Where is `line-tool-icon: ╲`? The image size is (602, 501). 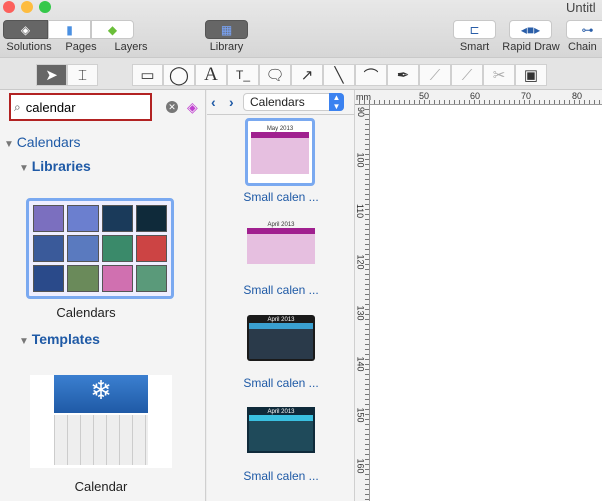 line-tool-icon: ╲ is located at coordinates (339, 75).